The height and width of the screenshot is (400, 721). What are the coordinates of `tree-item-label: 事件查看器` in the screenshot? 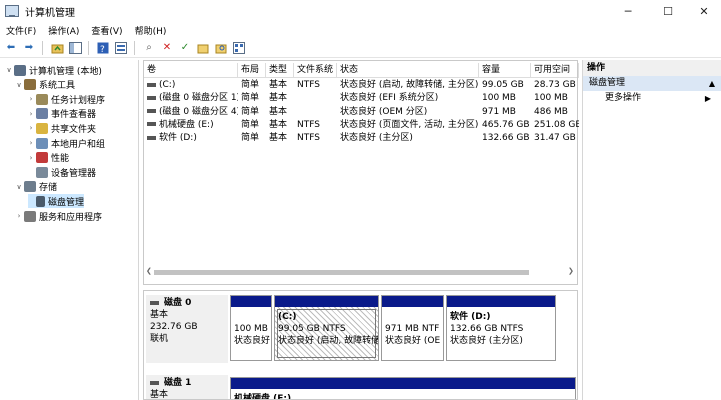 It's located at (74, 115).